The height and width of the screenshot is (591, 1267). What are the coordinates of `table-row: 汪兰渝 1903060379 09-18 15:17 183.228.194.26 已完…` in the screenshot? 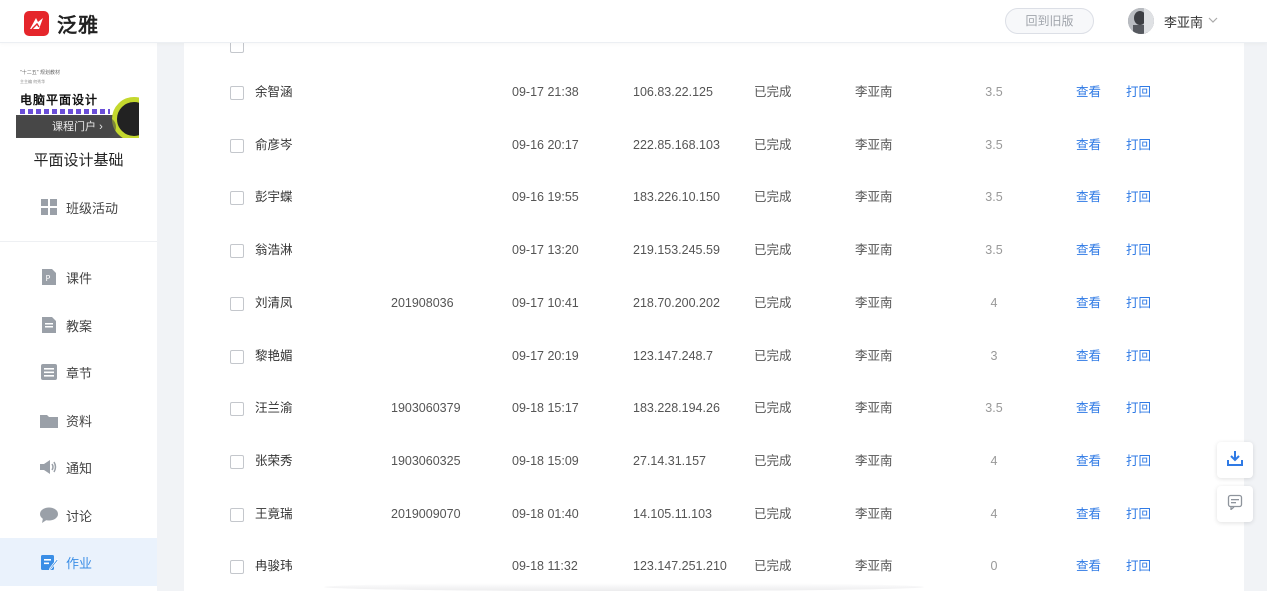 It's located at (714, 408).